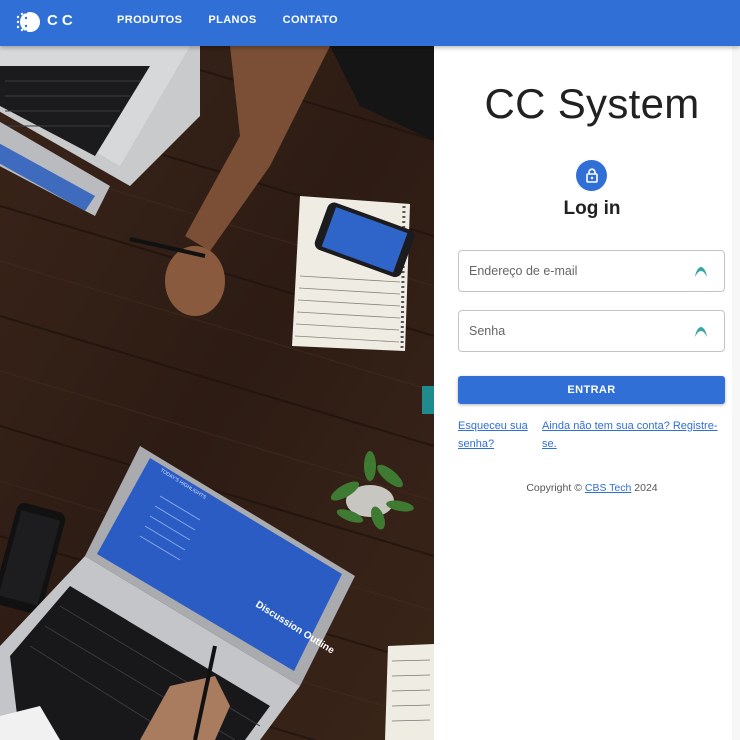 This screenshot has height=740, width=740. I want to click on logo-icon, so click(27, 22).